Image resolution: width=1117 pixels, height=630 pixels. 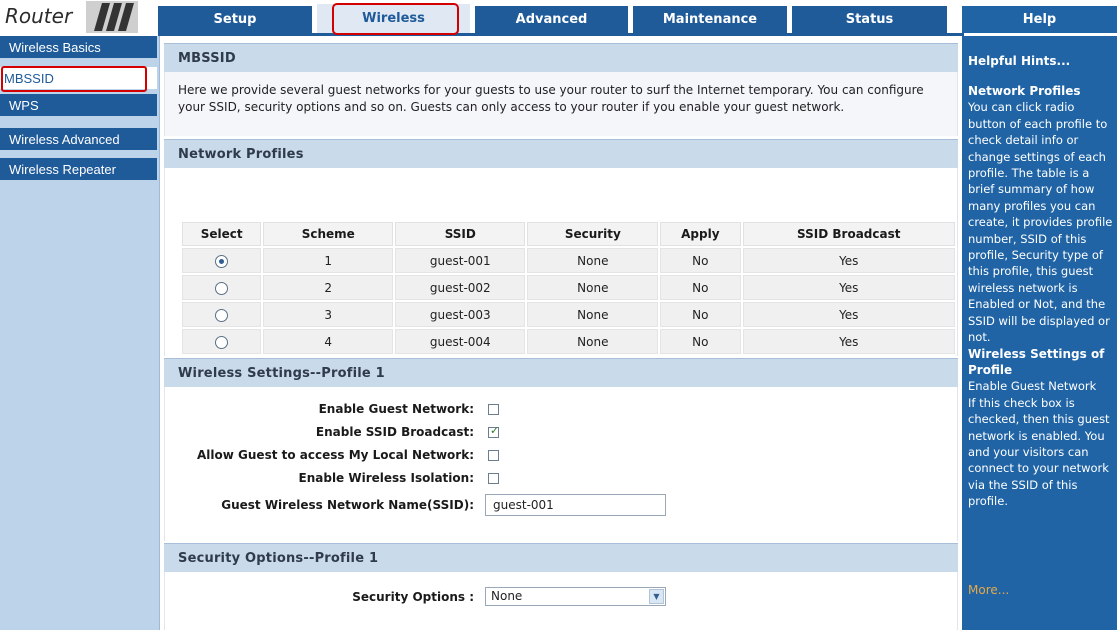 I want to click on wireless-settings-title: Wireless Settings--Profile 1, so click(x=561, y=372).